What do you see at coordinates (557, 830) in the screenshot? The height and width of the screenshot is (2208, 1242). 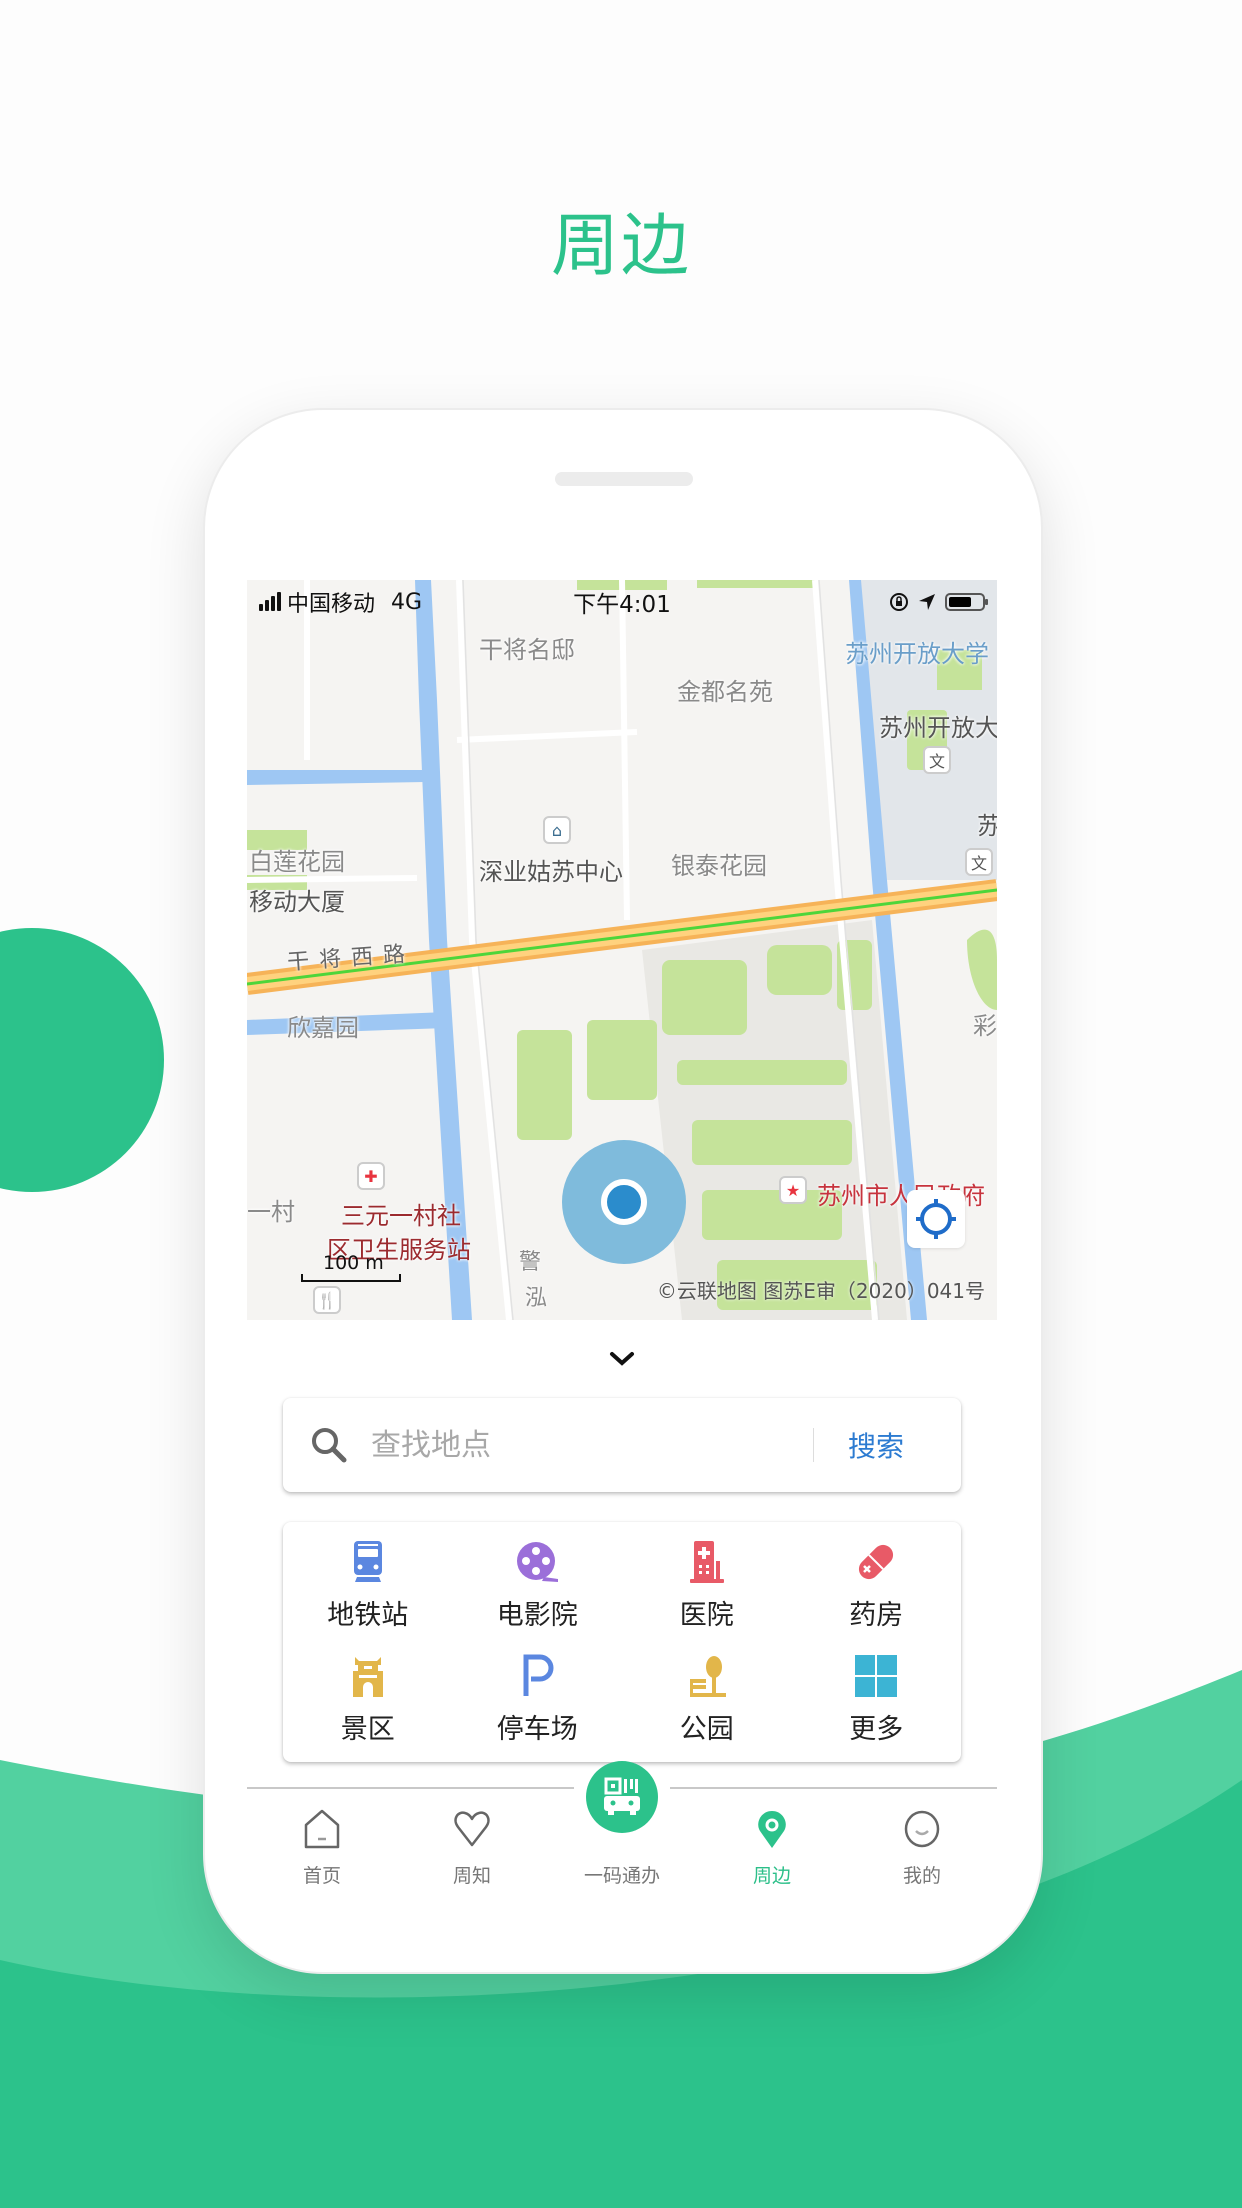 I see `building-pin-icon: ⌂` at bounding box center [557, 830].